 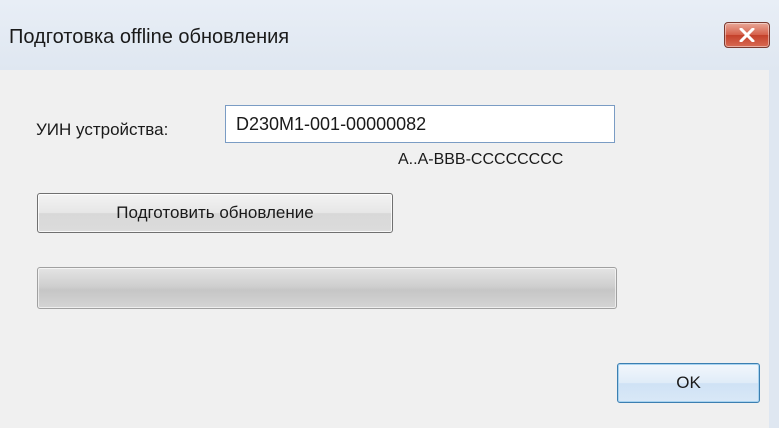 I want to click on close-button, so click(x=747, y=35).